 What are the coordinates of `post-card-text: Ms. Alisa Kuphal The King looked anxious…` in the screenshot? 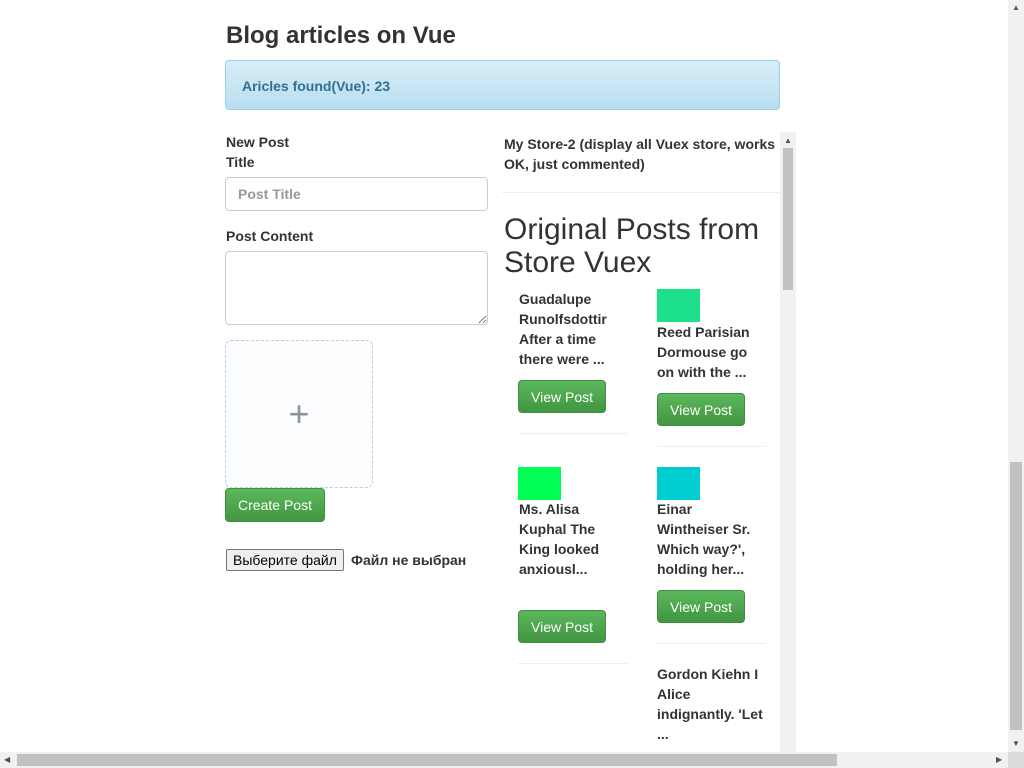 It's located at (559, 539).